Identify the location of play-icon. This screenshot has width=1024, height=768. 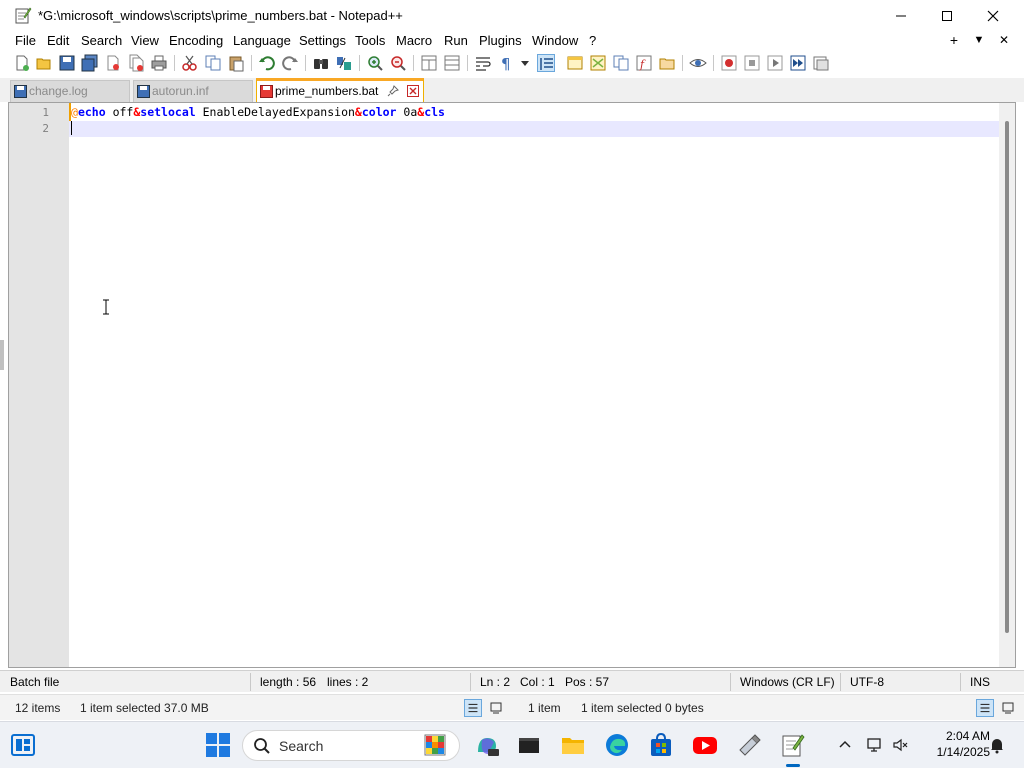
(775, 63).